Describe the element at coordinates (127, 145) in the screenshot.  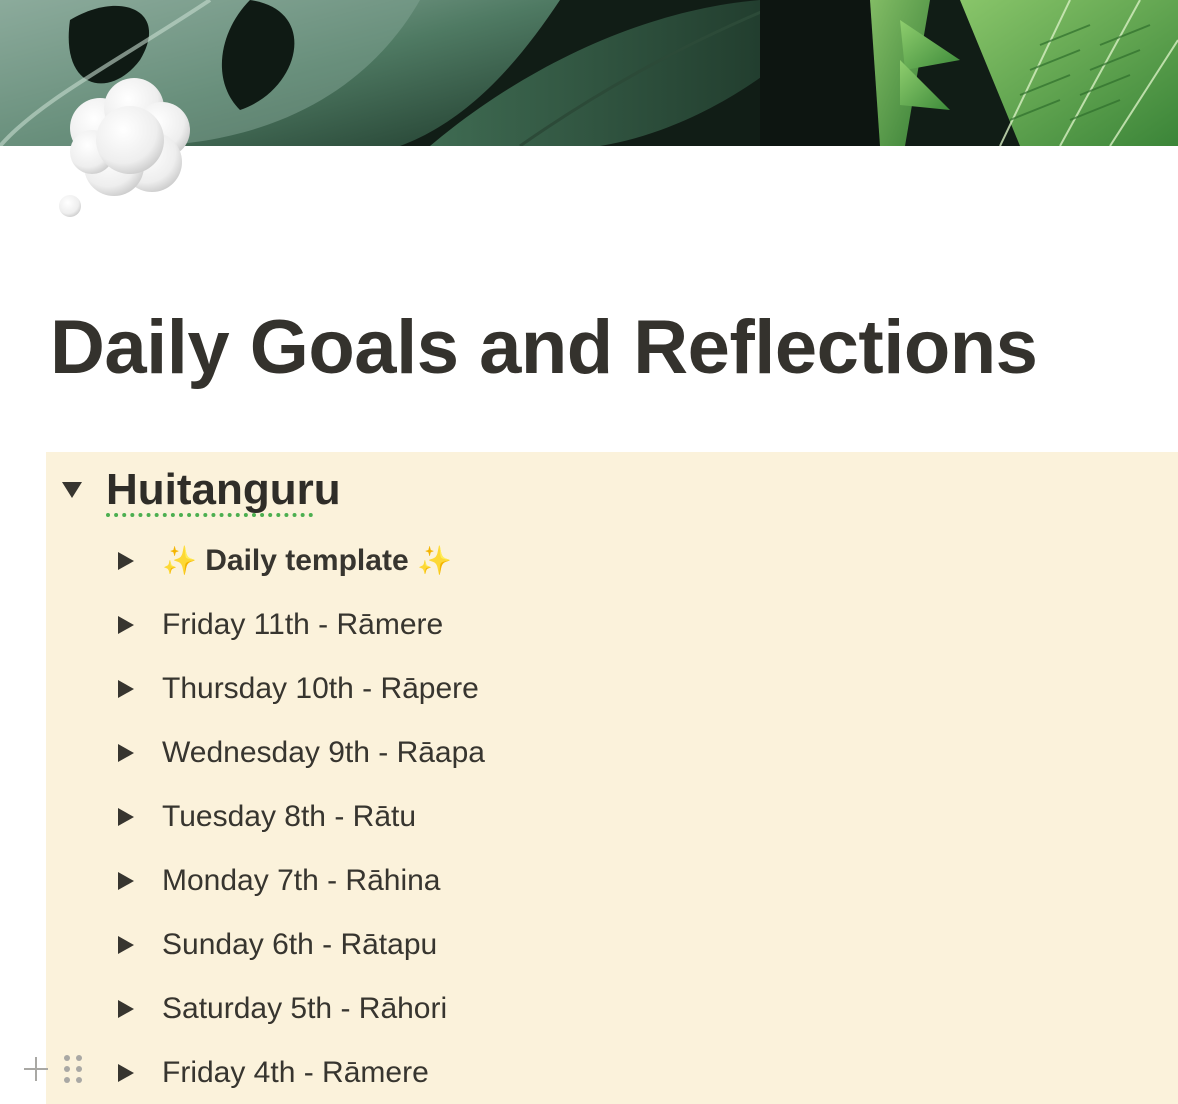
I see `thought-balloon-icon` at that location.